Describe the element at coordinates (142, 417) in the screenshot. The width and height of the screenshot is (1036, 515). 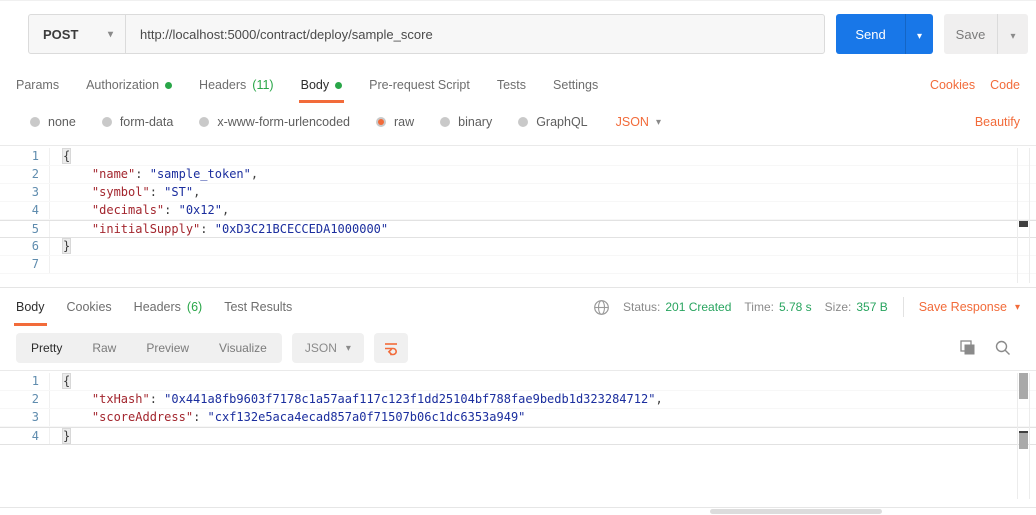
I see `json-key: "scoreAddress"` at that location.